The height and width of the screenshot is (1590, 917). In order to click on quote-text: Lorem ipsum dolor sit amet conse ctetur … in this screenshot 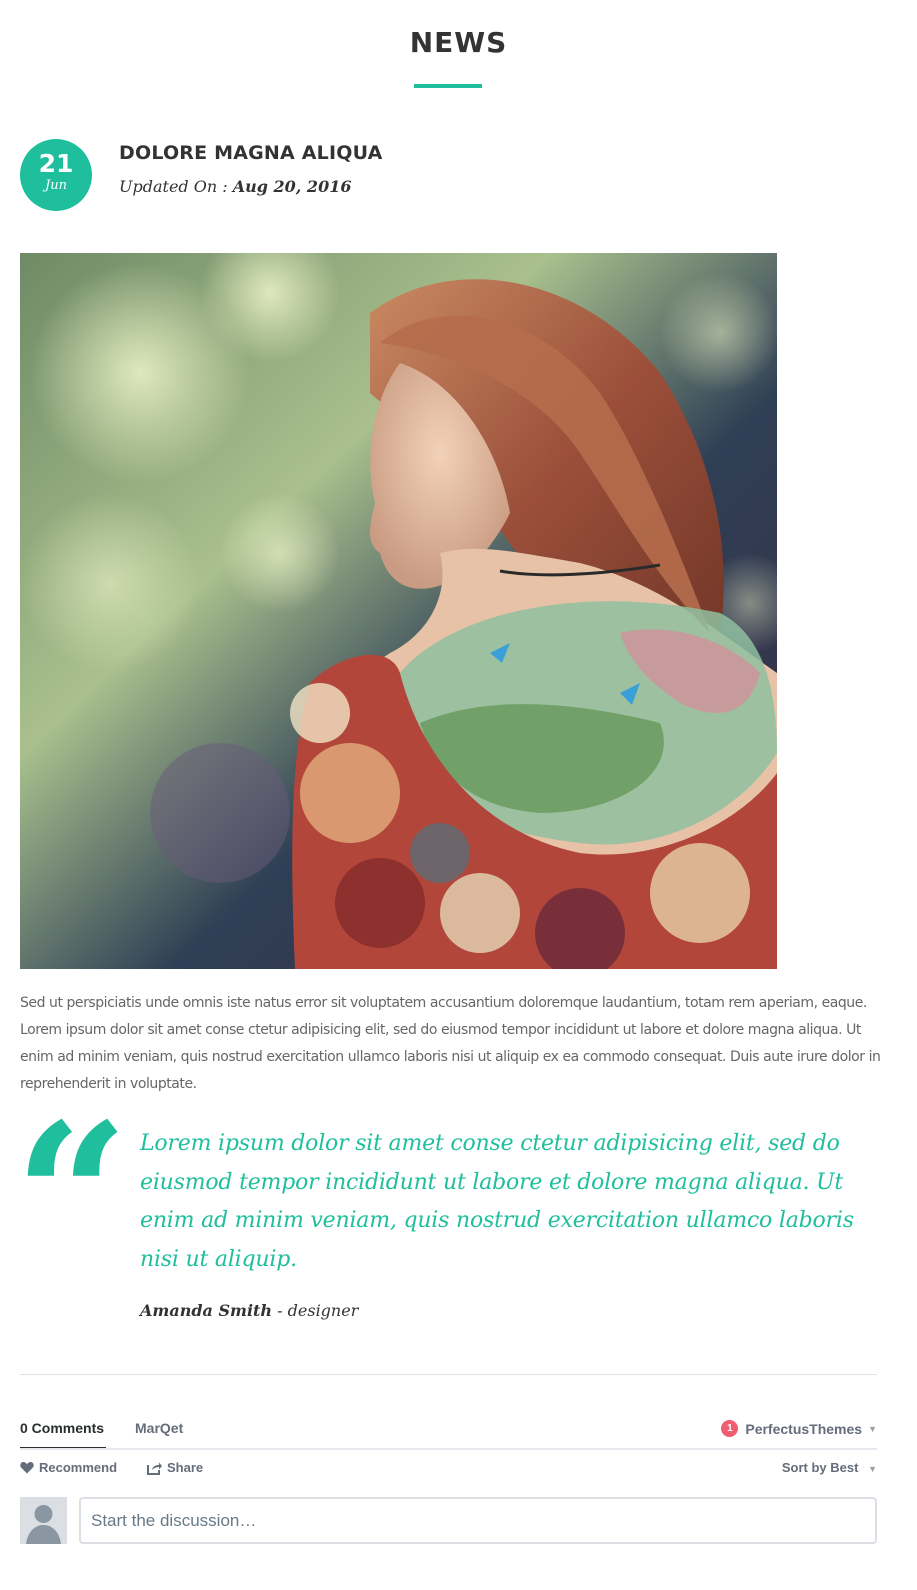, I will do `click(497, 1201)`.